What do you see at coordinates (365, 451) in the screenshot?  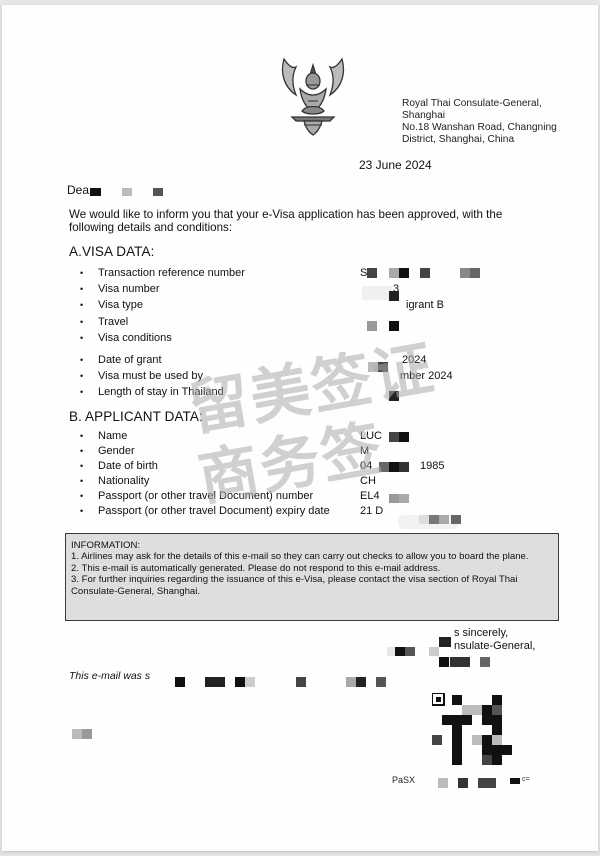 I see `row-value: M` at bounding box center [365, 451].